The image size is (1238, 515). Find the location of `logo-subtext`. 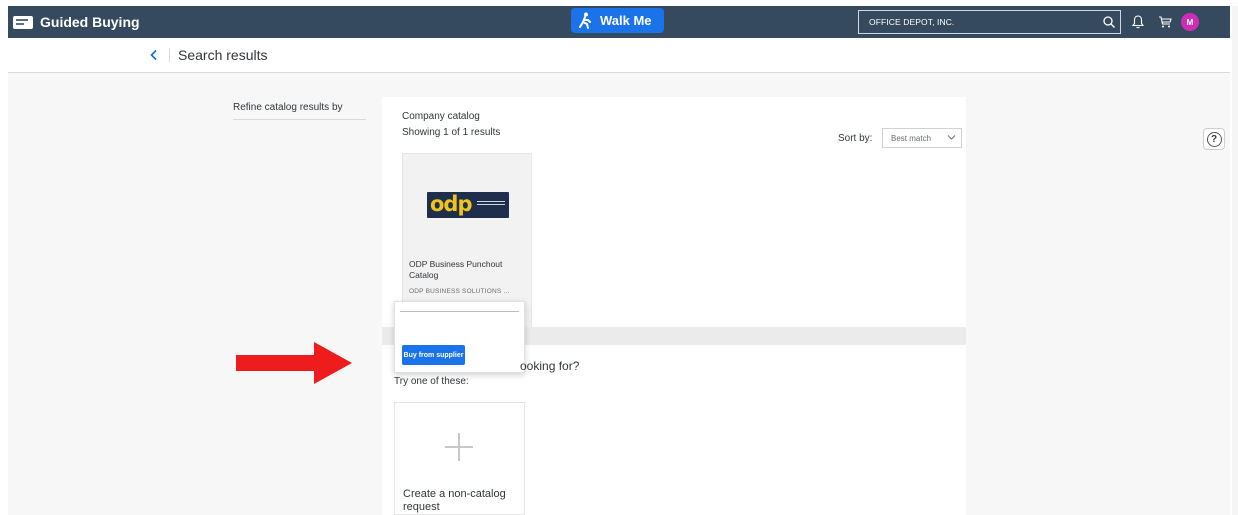

logo-subtext is located at coordinates (491, 204).